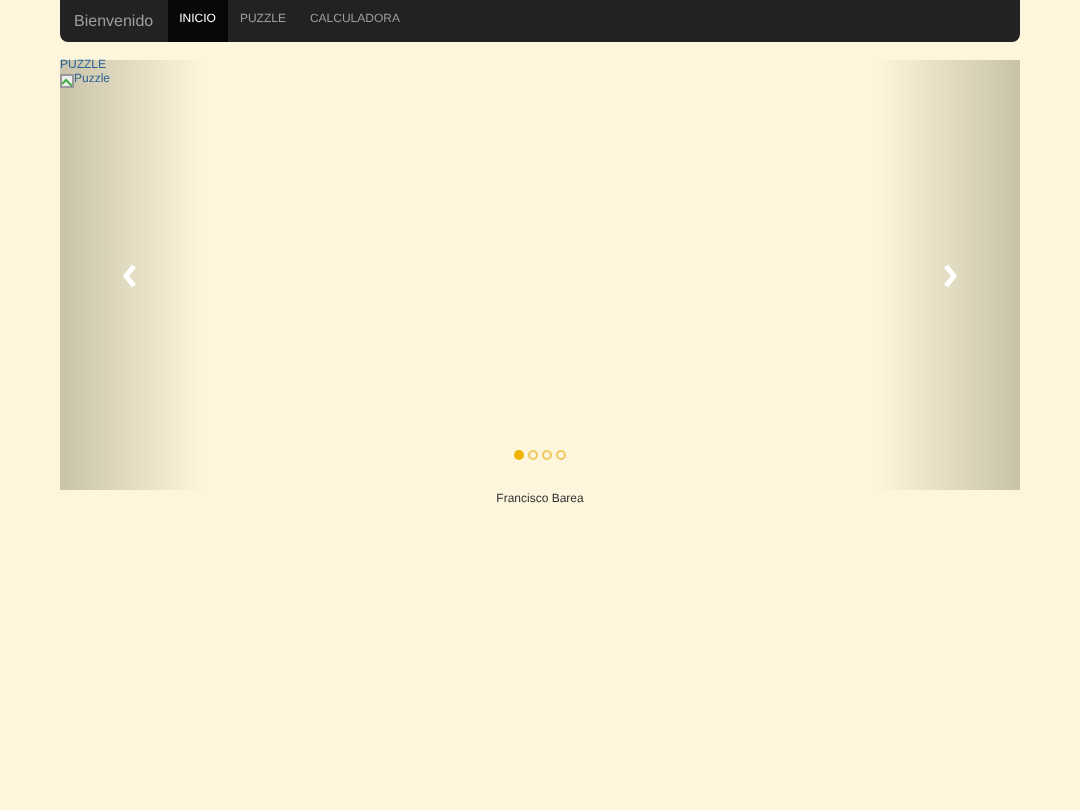 The width and height of the screenshot is (1080, 810). Describe the element at coordinates (950, 276) in the screenshot. I see `next-chevron-icon` at that location.